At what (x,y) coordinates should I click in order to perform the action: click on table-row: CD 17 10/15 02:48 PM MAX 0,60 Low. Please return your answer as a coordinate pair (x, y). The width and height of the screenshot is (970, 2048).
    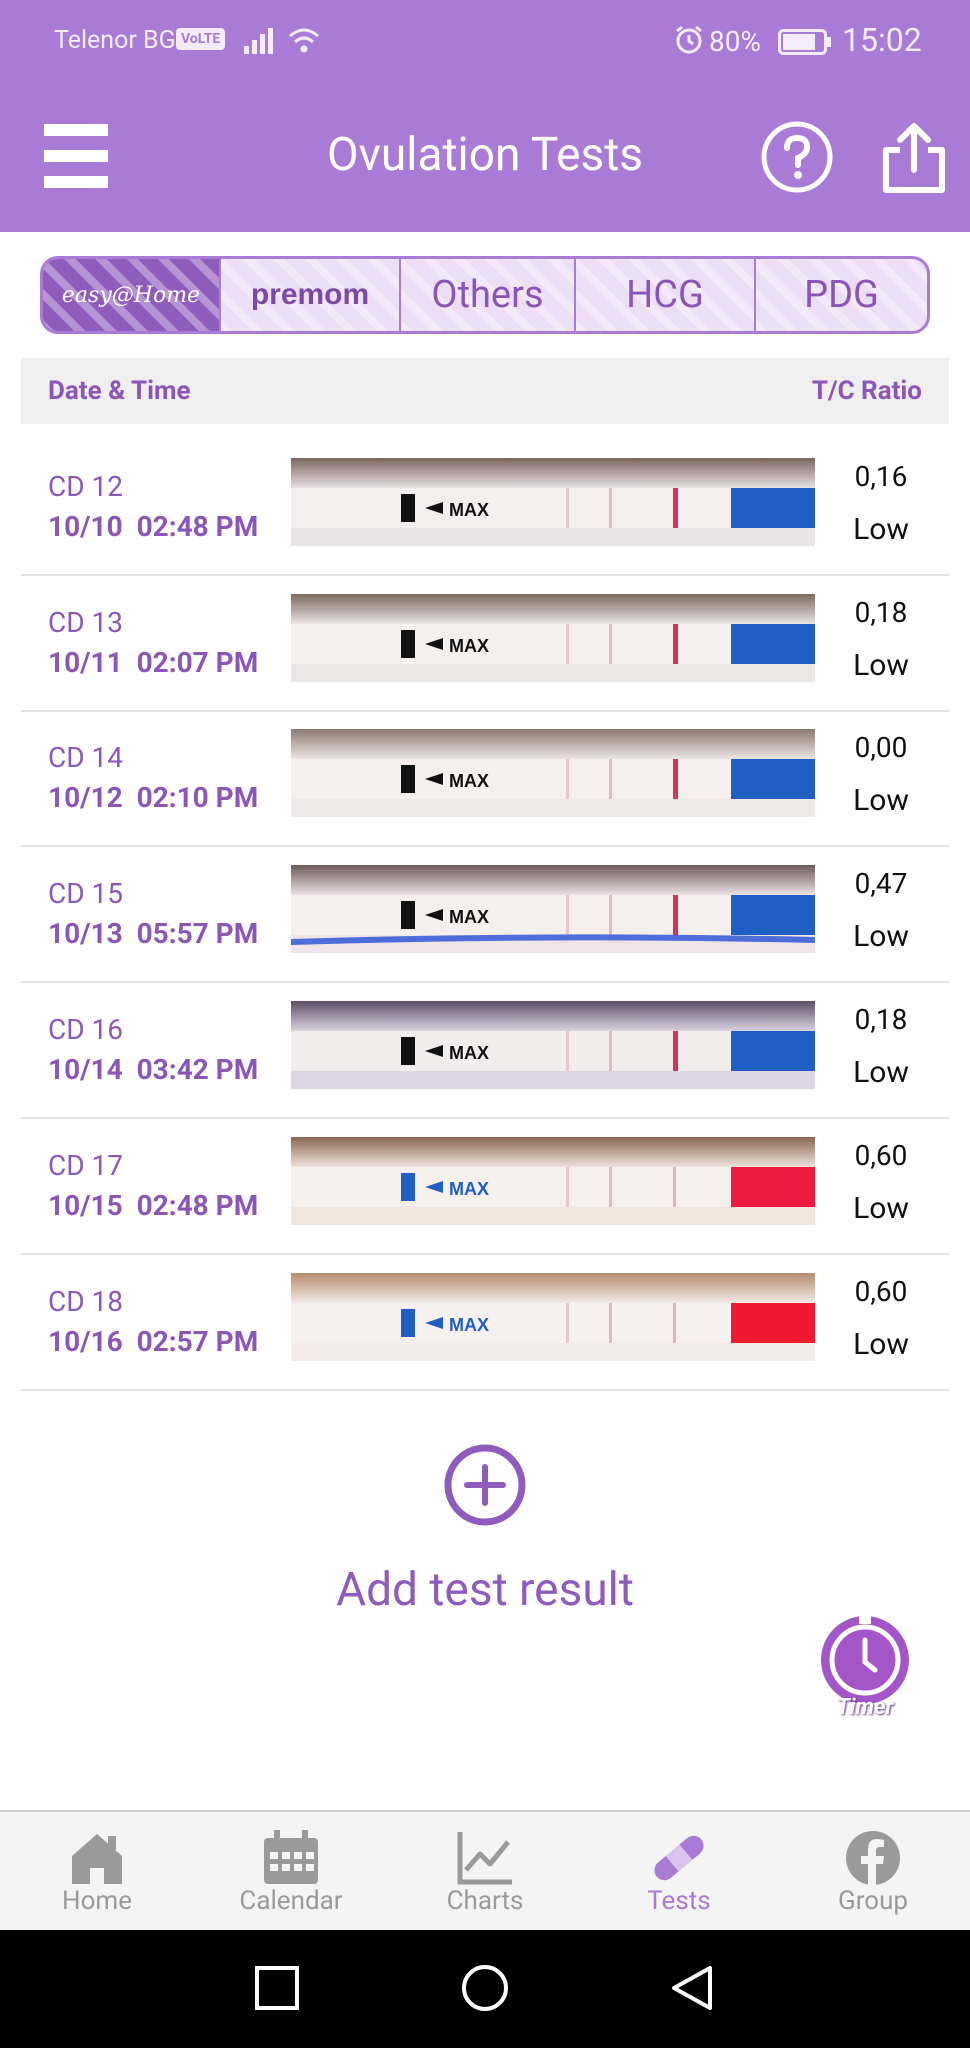
    Looking at the image, I should click on (485, 1187).